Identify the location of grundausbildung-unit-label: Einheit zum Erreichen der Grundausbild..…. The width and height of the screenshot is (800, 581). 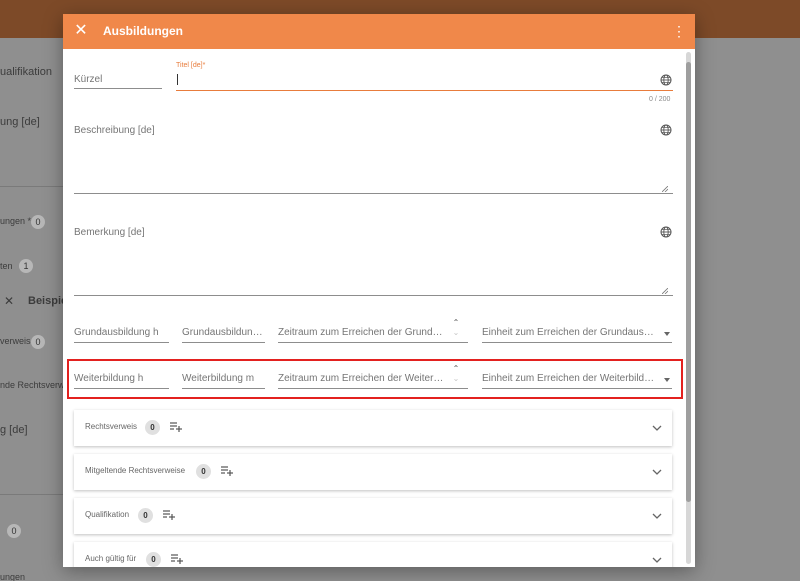
(569, 332).